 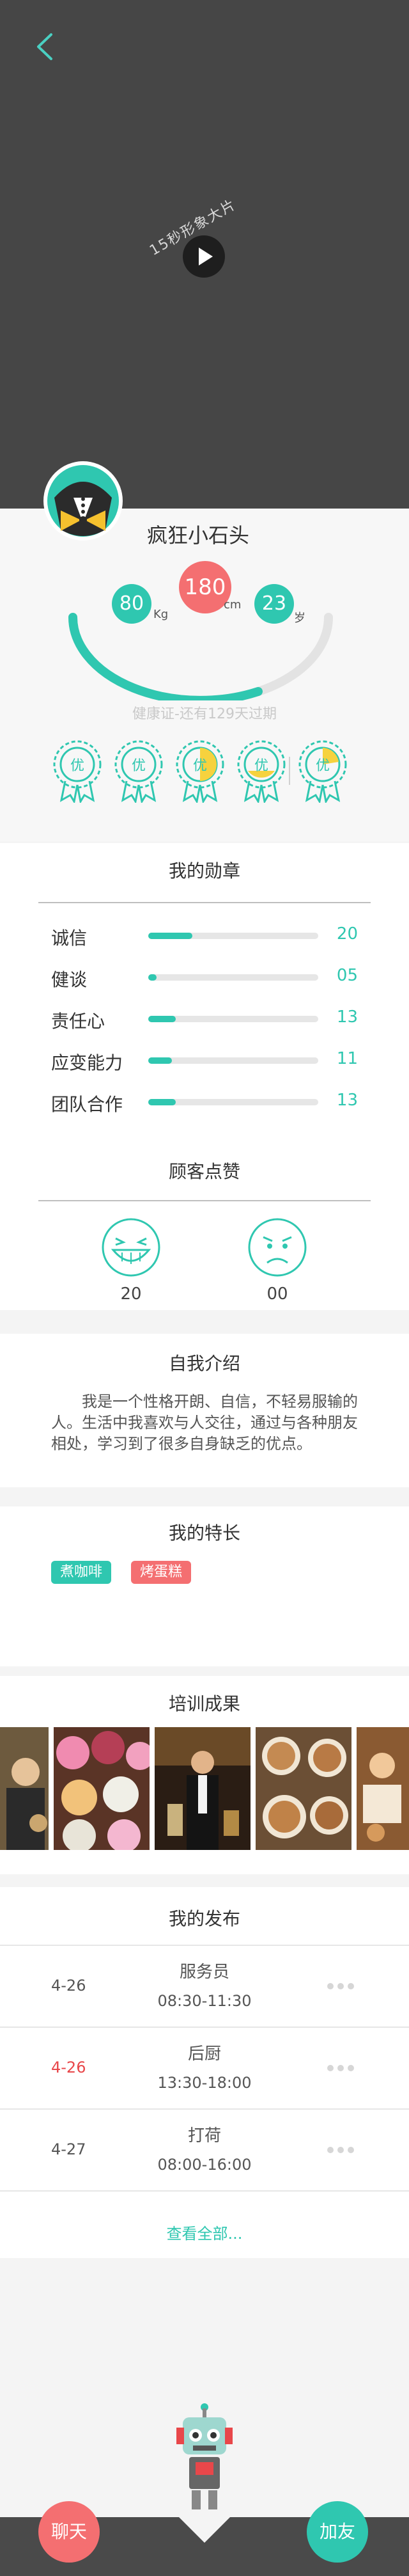 What do you see at coordinates (204, 1363) in the screenshot?
I see `intro-title: 自我介绍` at bounding box center [204, 1363].